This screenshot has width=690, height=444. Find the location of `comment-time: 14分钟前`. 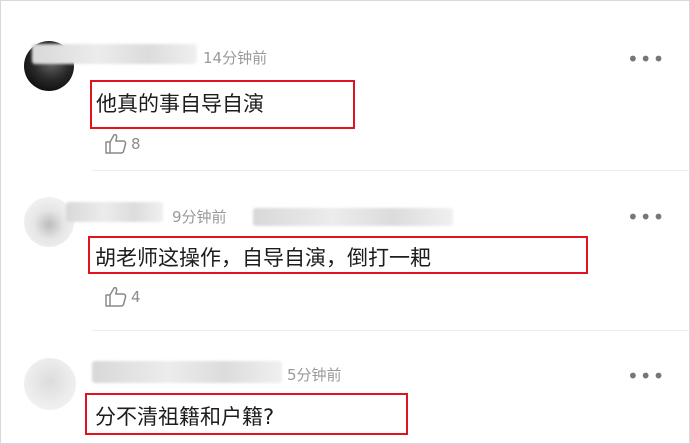

comment-time: 14分钟前 is located at coordinates (235, 58).